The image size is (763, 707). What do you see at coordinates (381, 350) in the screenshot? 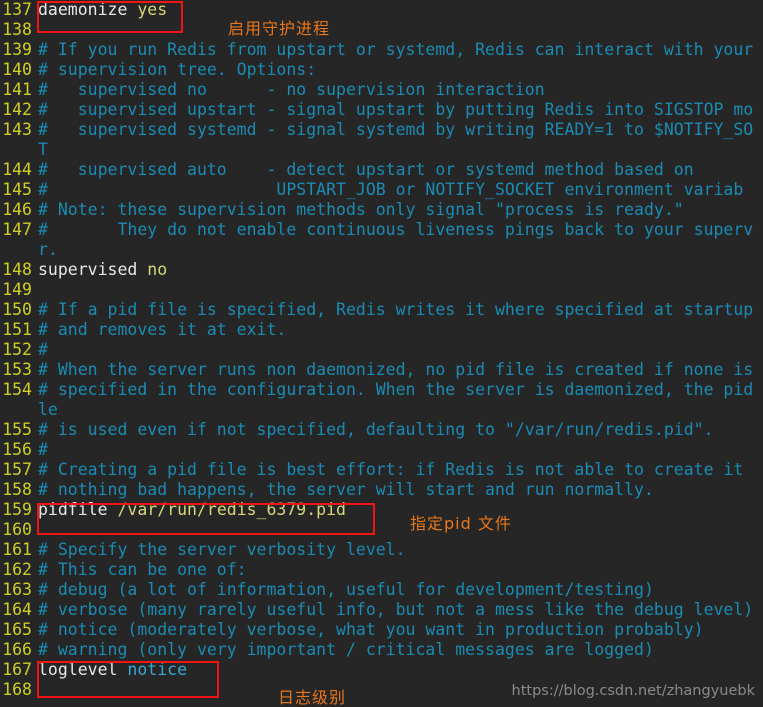
I see `code-line: 152 #` at bounding box center [381, 350].